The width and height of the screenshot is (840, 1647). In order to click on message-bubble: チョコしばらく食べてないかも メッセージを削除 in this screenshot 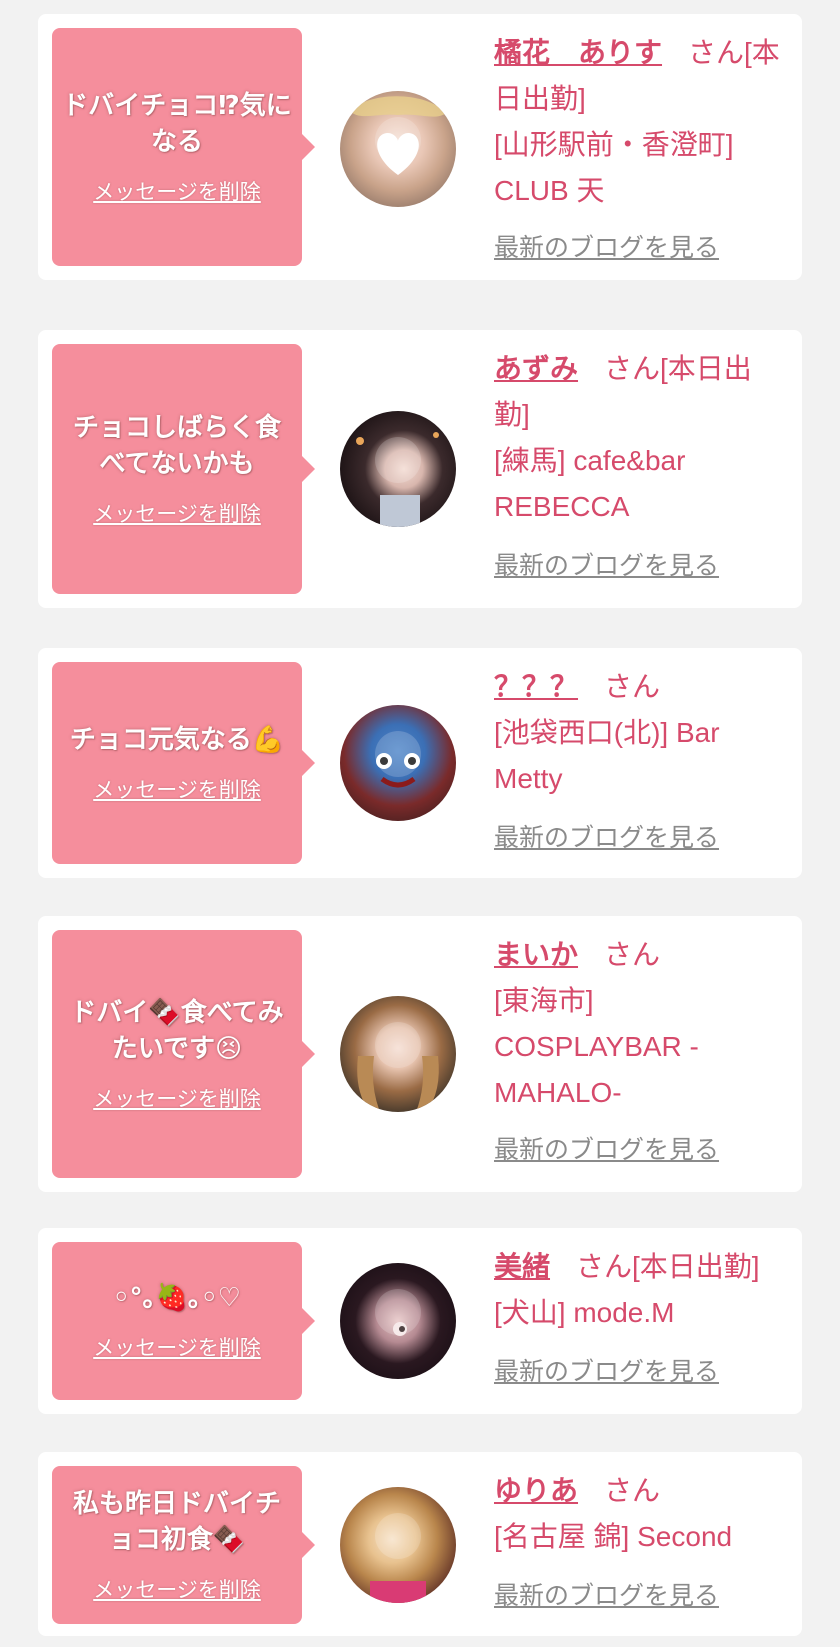, I will do `click(183, 469)`.